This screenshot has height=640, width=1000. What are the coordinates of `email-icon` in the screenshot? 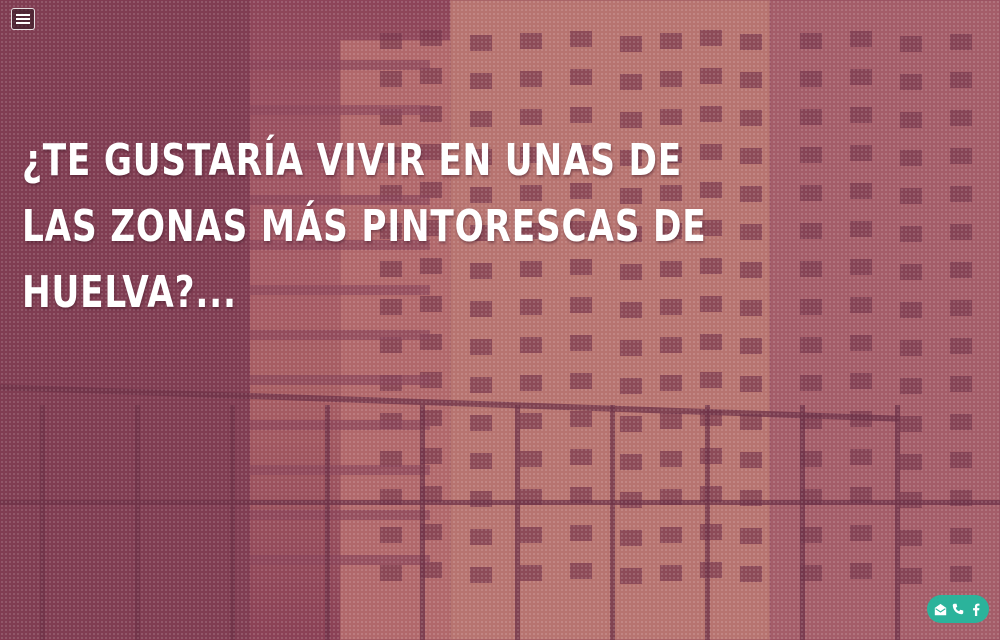 It's located at (940, 609).